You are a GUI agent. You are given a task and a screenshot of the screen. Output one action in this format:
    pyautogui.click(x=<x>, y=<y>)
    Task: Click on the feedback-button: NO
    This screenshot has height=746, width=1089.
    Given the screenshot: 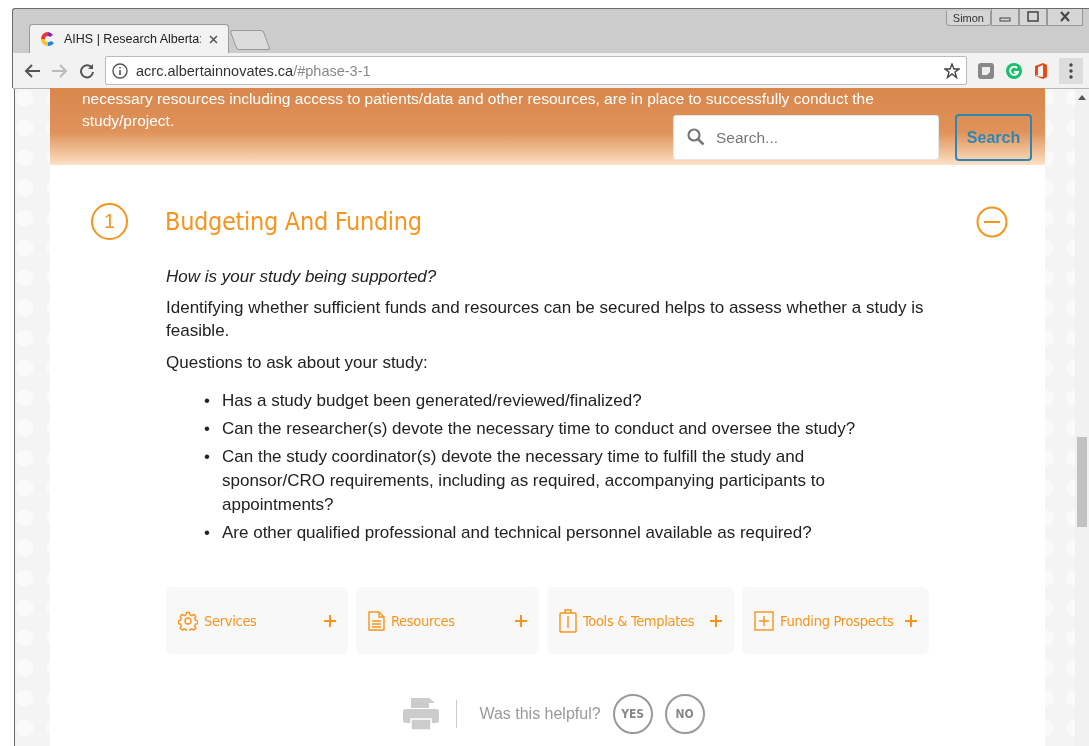 What is the action you would take?
    pyautogui.click(x=684, y=714)
    